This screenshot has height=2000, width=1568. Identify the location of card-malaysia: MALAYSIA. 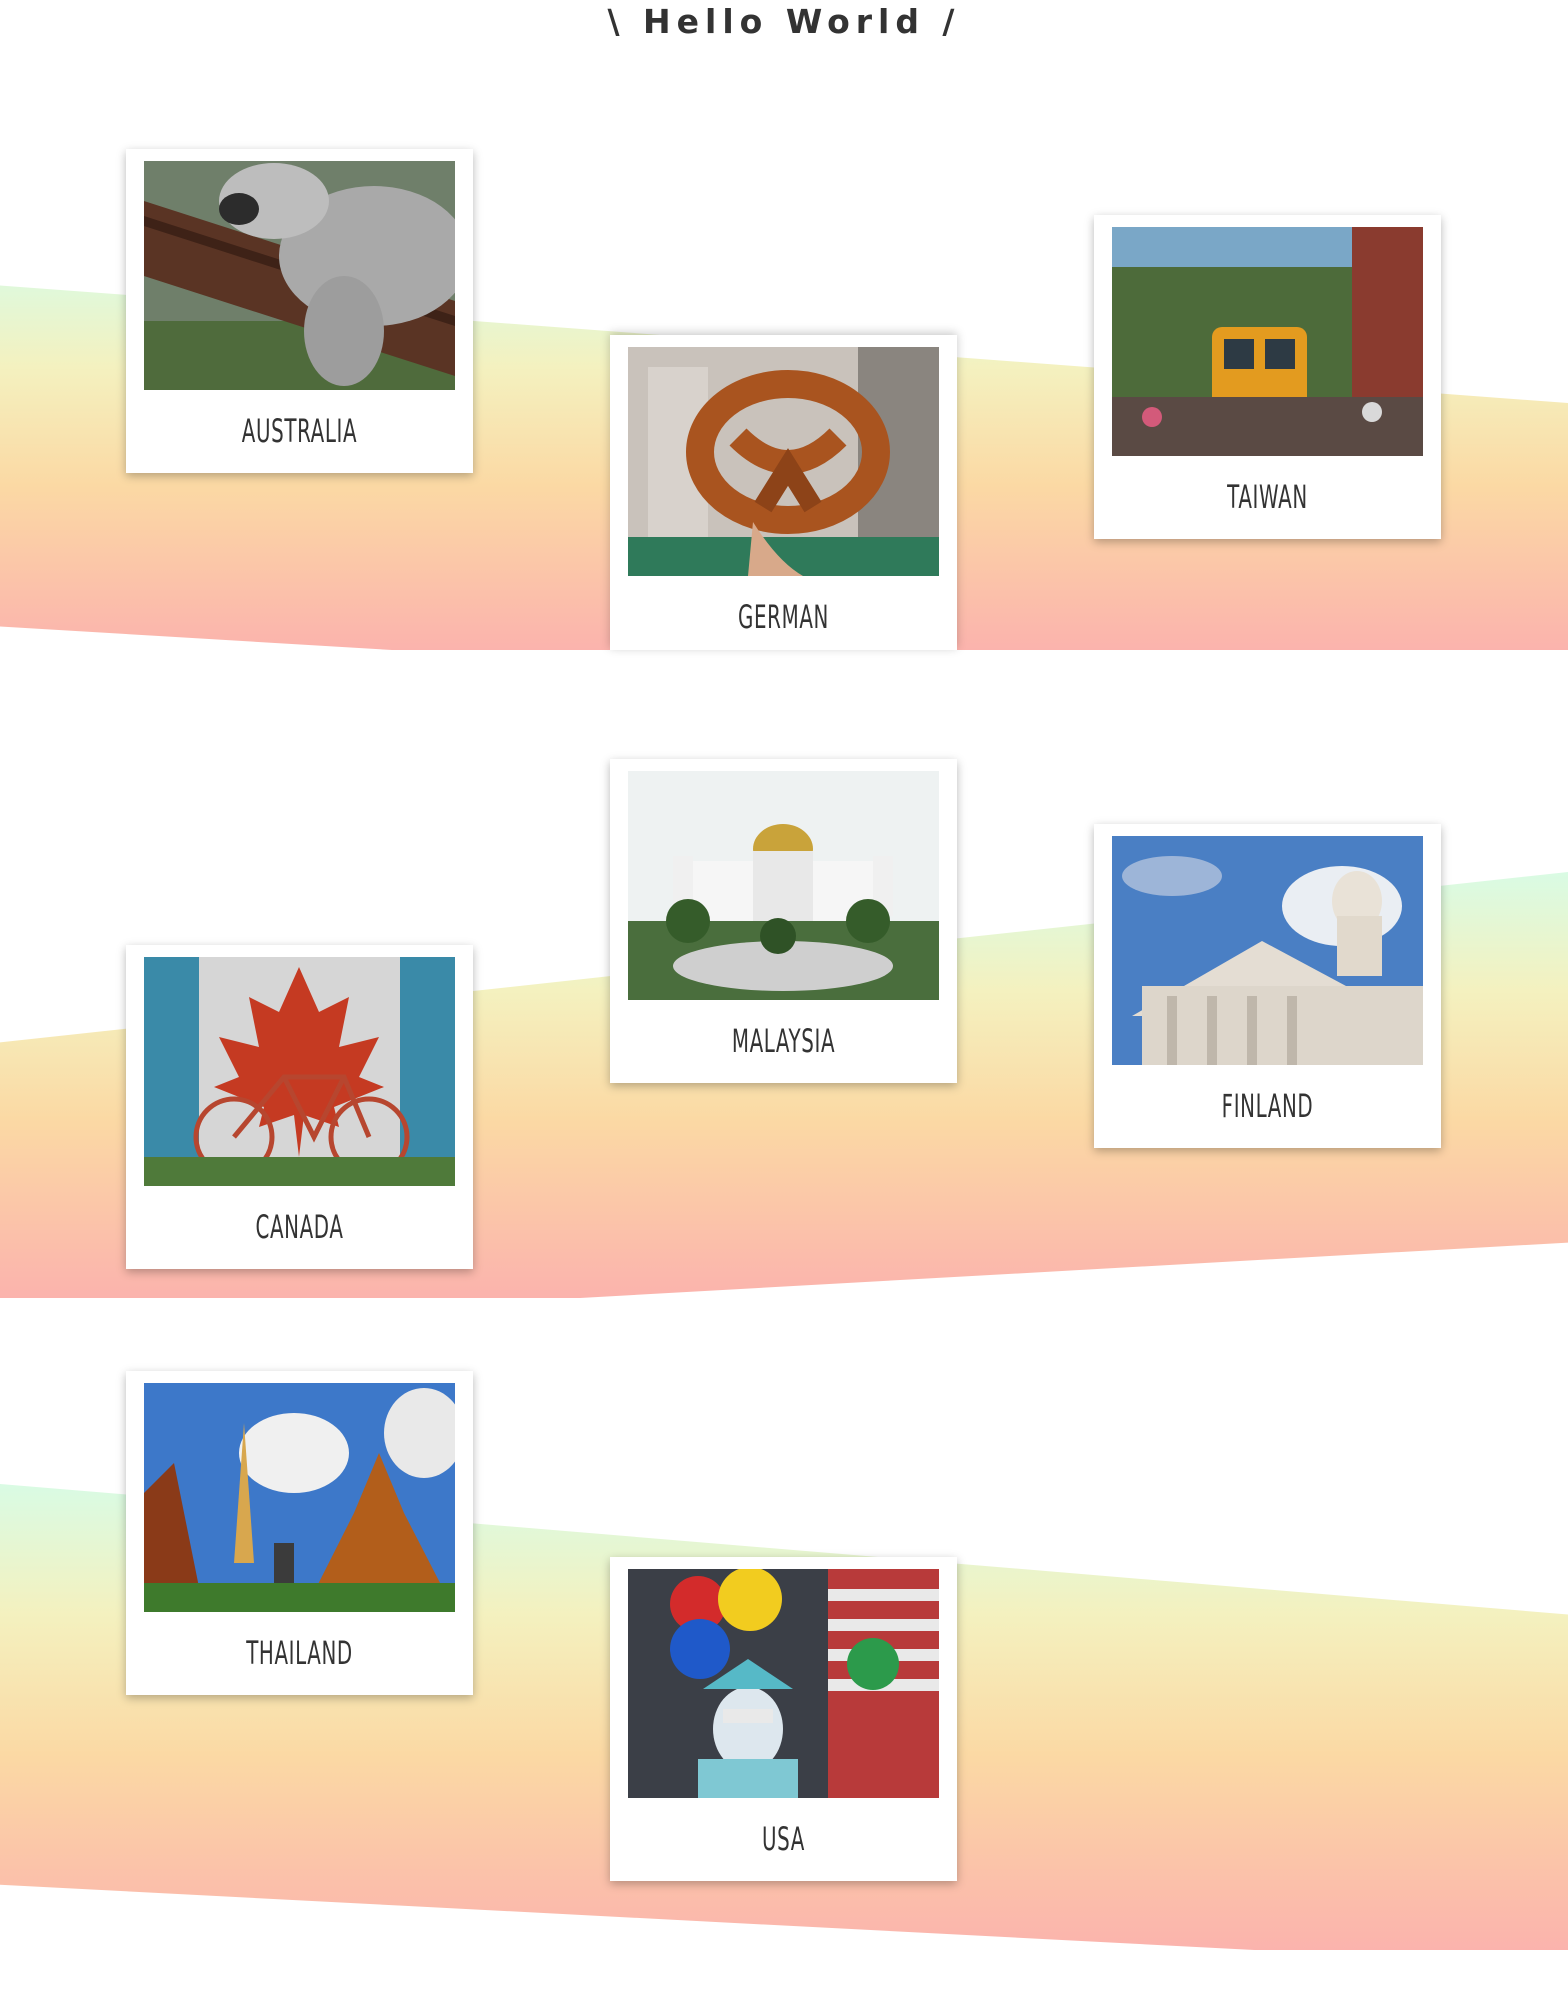
(783, 921).